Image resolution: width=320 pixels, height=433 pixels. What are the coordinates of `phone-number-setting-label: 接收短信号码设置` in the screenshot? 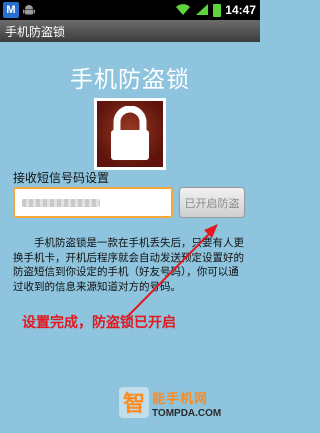 It's located at (61, 178).